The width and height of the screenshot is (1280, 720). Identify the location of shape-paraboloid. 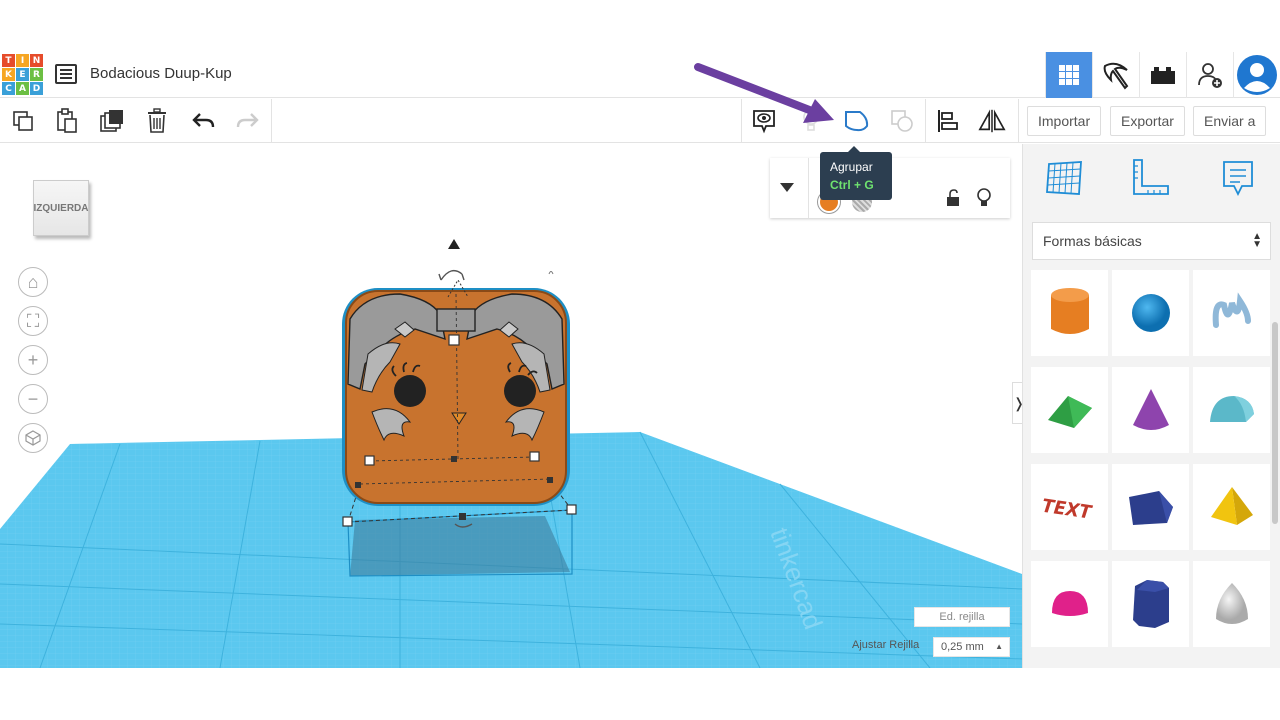
(1231, 604).